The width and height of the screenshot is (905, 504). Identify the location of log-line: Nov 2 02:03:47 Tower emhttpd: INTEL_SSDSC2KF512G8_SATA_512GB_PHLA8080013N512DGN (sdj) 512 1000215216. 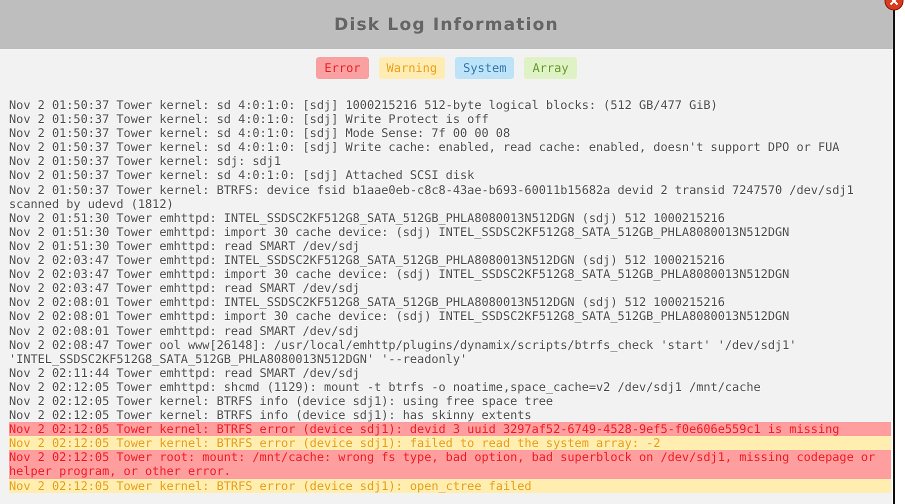
(367, 260).